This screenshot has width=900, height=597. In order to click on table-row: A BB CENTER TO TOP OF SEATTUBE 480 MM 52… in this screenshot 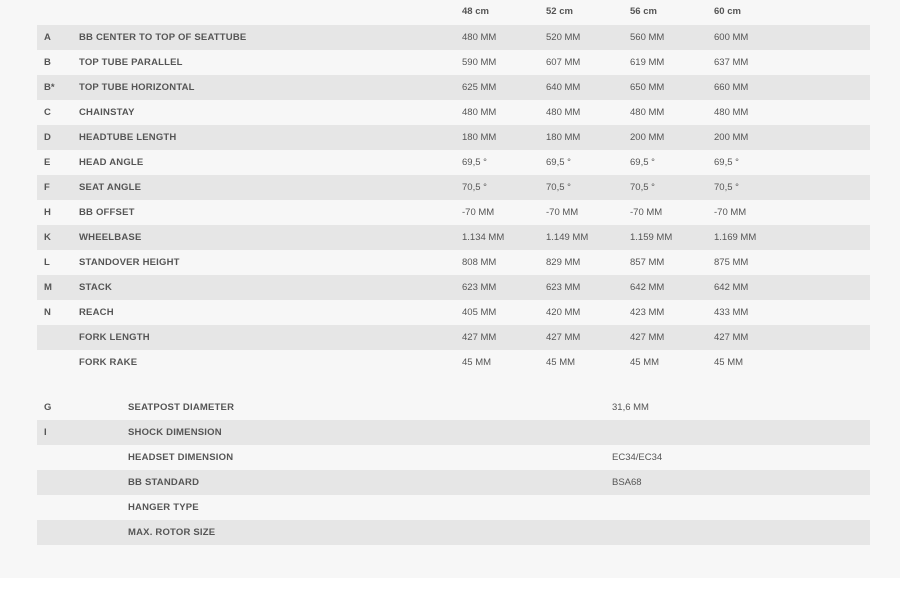, I will do `click(453, 37)`.